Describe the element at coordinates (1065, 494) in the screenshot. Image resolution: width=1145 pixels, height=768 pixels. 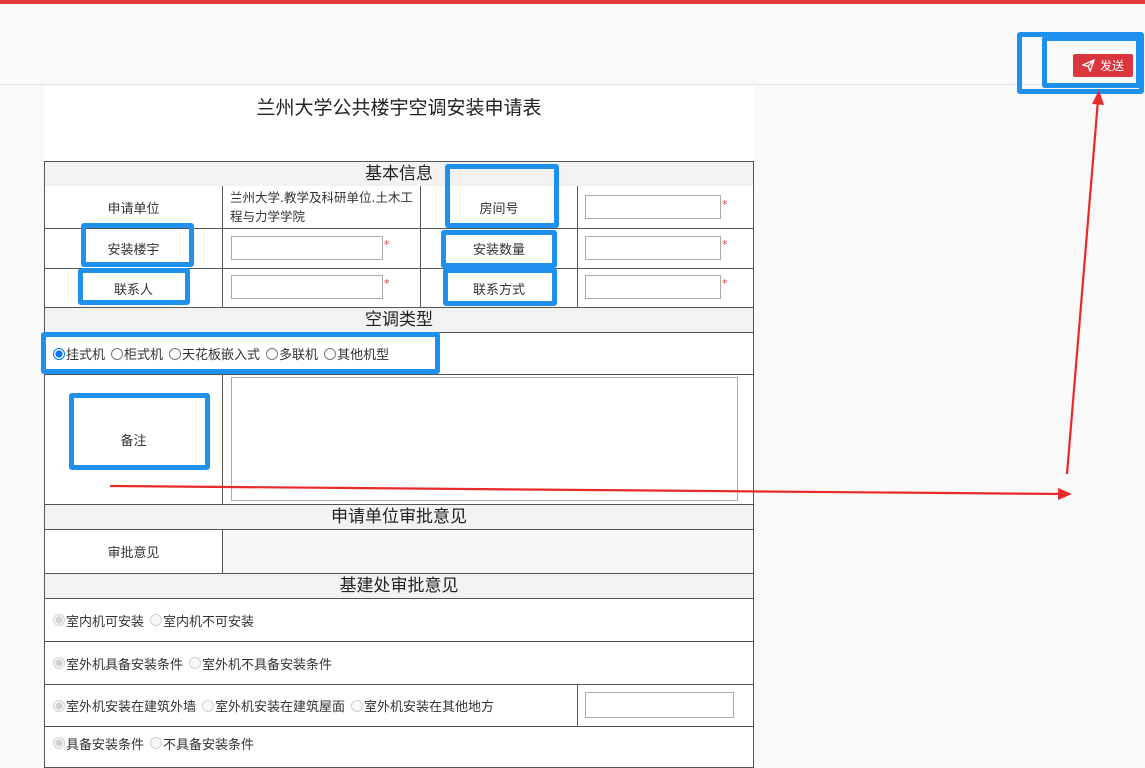
I see `annotation-arrowhead-horizontal` at that location.